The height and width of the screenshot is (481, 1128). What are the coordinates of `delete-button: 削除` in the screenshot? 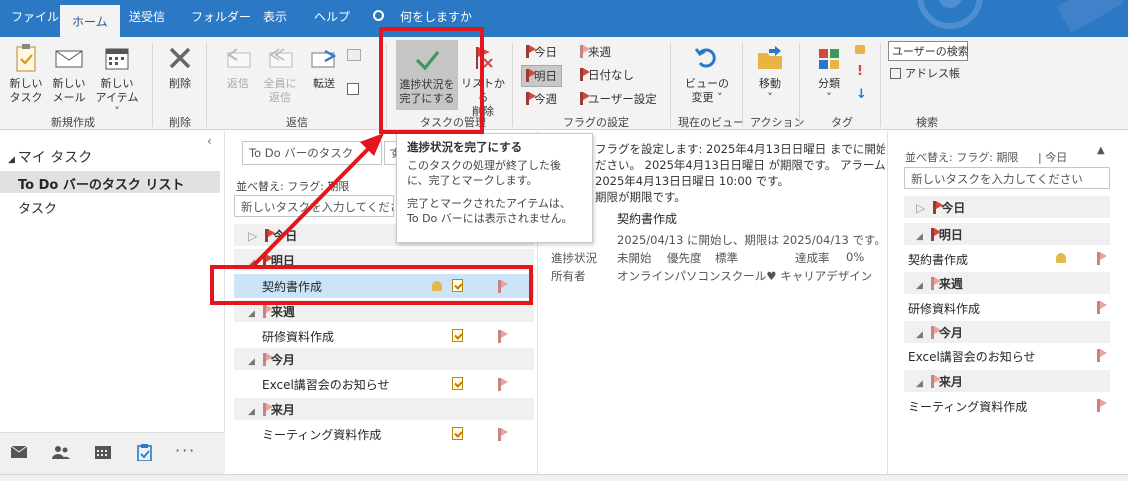 It's located at (180, 67).